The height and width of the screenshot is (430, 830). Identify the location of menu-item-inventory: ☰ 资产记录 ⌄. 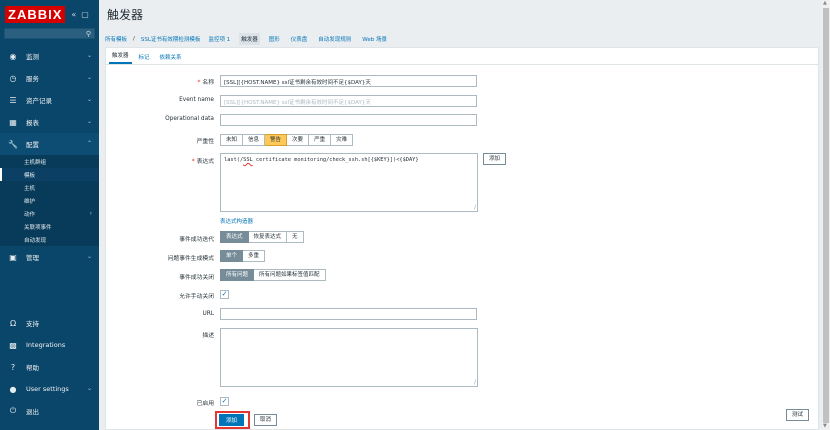
(49, 100).